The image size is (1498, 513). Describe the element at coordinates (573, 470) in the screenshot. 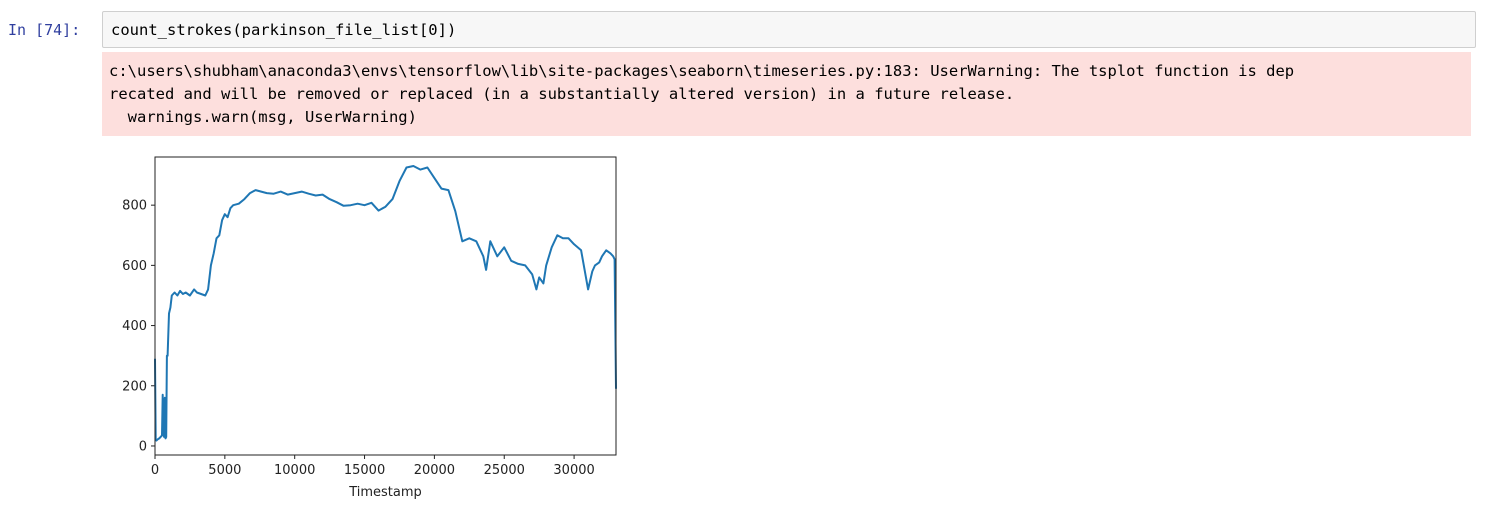

I see `x-tick-label: 30000` at that location.